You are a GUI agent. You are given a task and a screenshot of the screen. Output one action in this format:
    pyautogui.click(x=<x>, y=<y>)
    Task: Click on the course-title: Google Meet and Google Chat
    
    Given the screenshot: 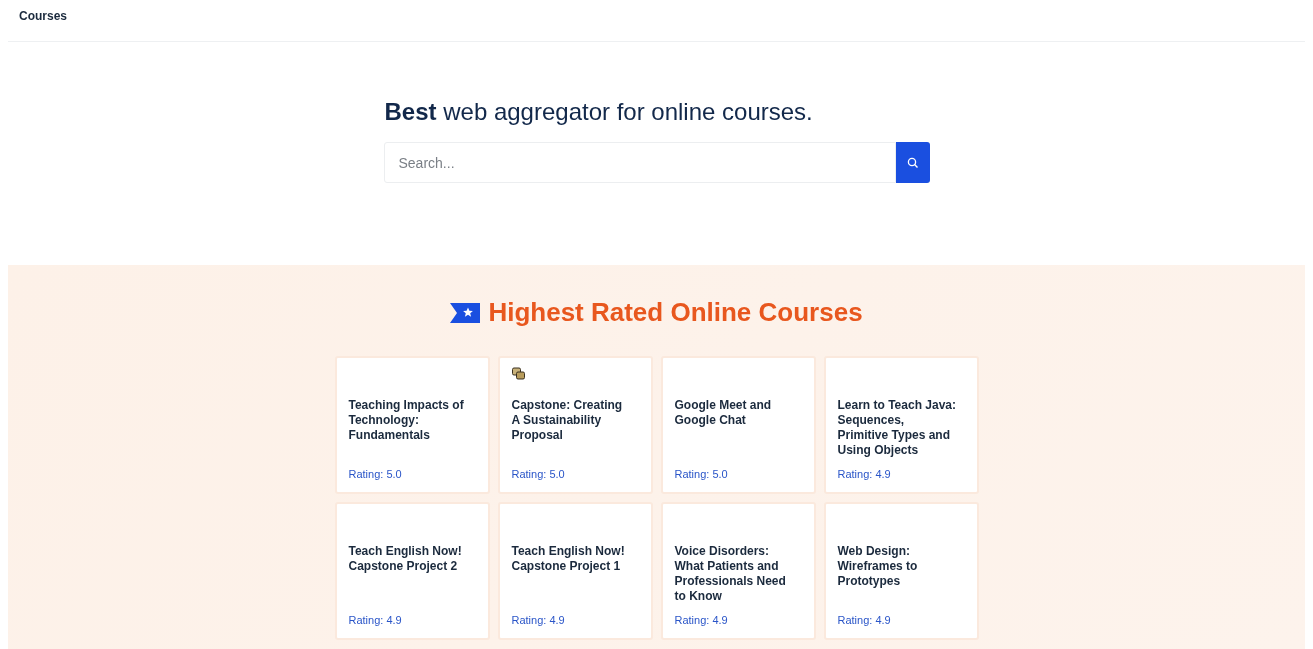 What is the action you would take?
    pyautogui.click(x=723, y=413)
    